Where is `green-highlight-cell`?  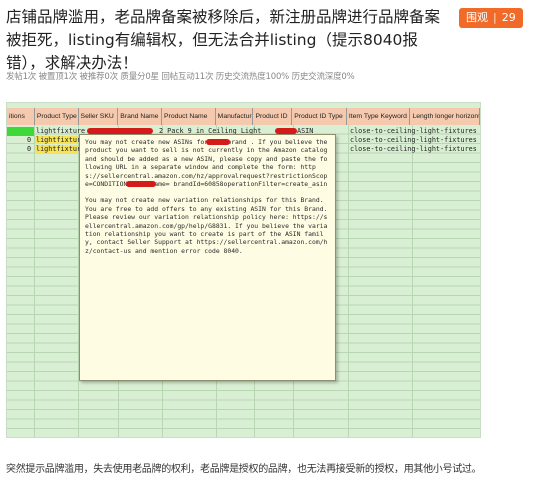
green-highlight-cell is located at coordinates (20, 131).